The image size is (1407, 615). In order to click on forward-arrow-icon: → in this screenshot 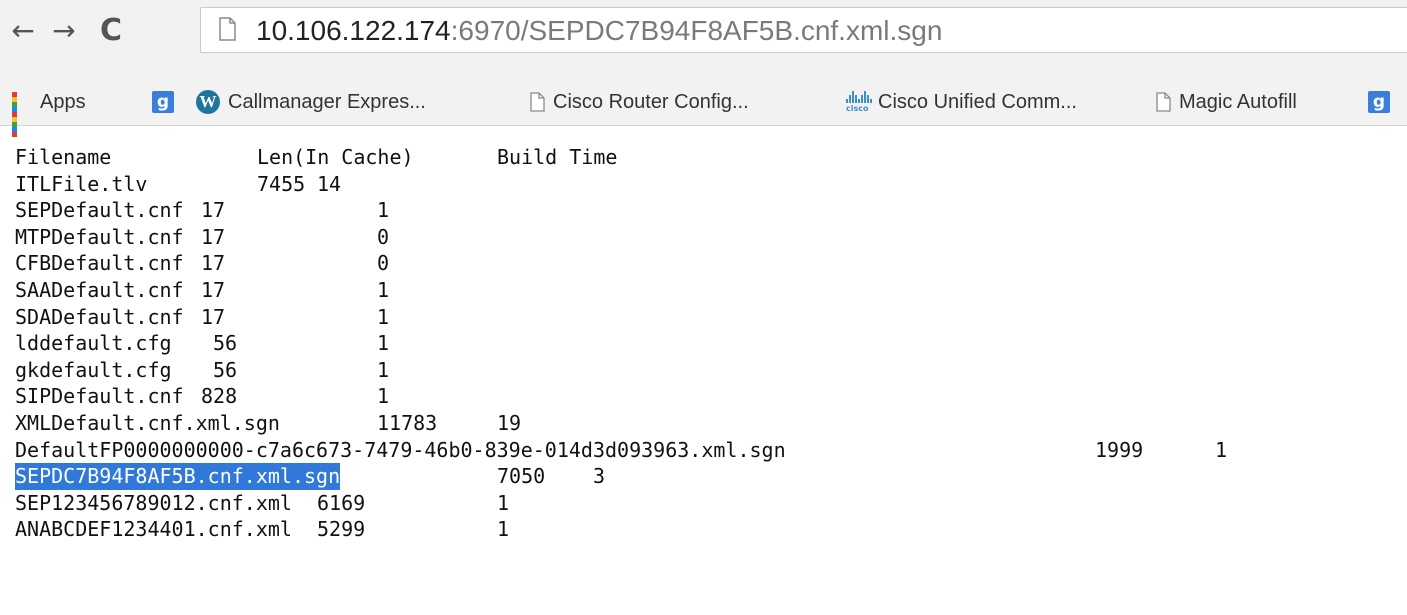, I will do `click(64, 30)`.